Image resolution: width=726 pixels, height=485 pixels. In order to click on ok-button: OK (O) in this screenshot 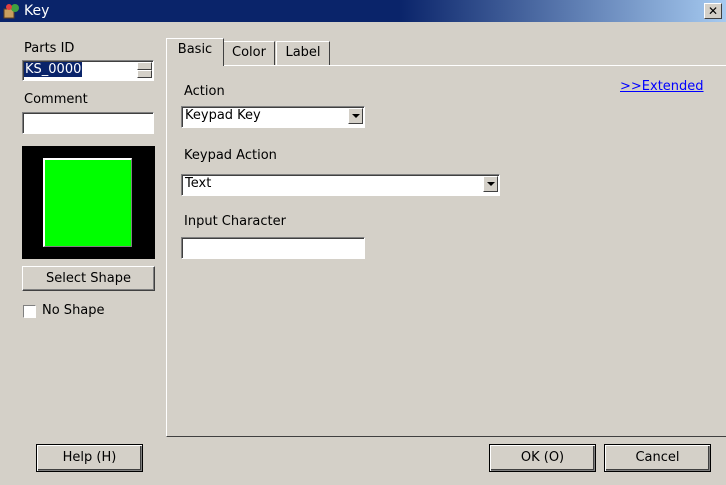, I will do `click(542, 458)`.